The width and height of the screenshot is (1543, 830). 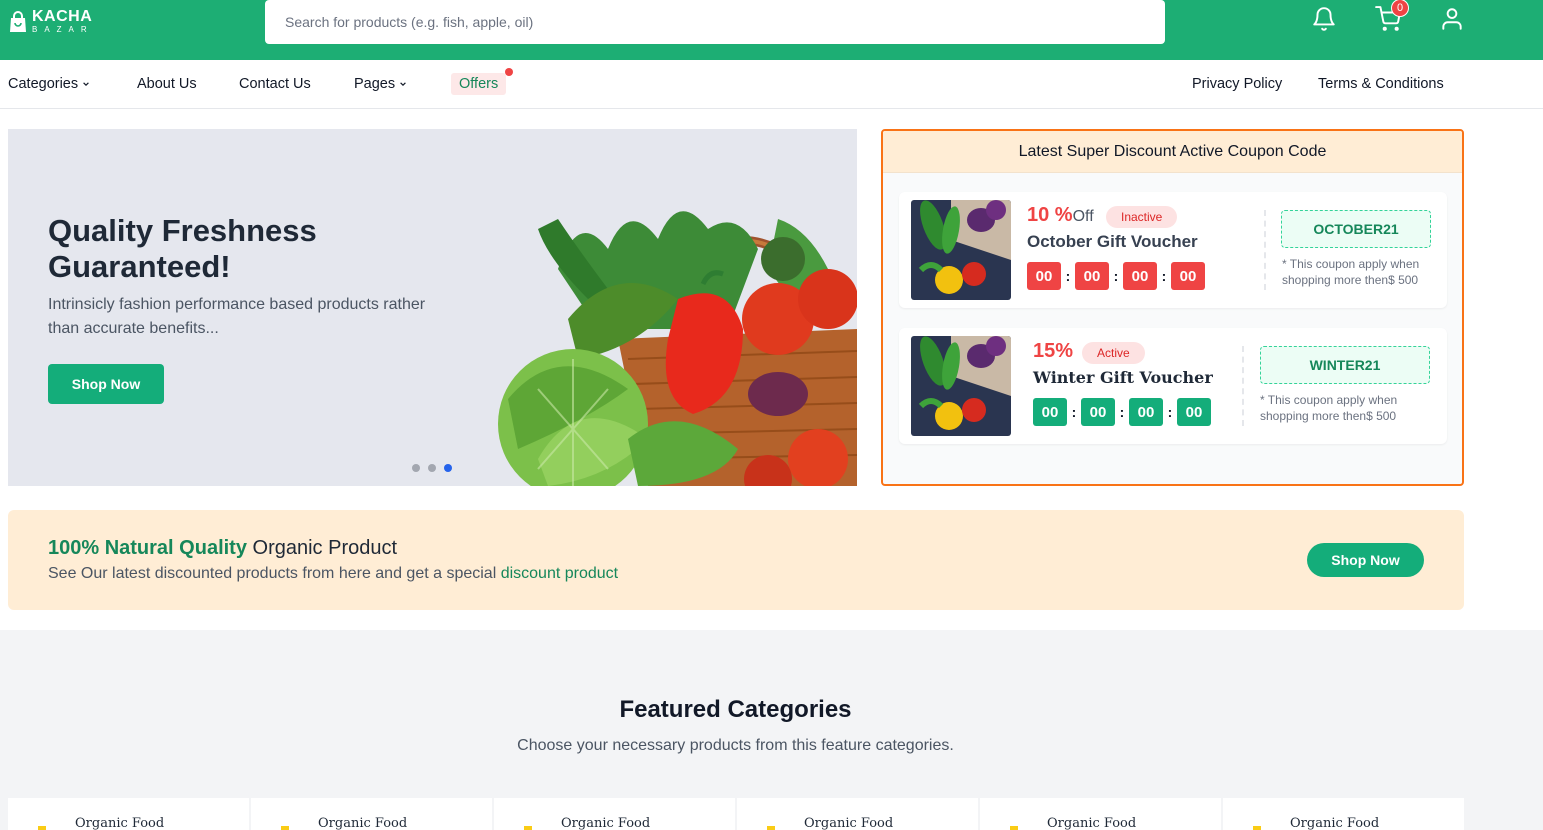 What do you see at coordinates (1050, 215) in the screenshot?
I see `coupon-percent: 10 %` at bounding box center [1050, 215].